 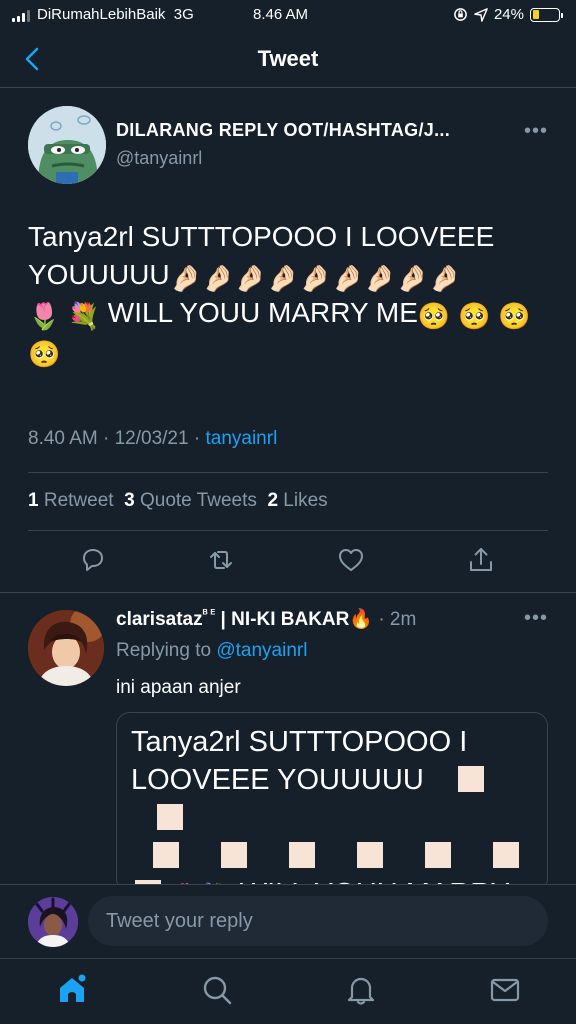 I want to click on home-icon, so click(x=72, y=990).